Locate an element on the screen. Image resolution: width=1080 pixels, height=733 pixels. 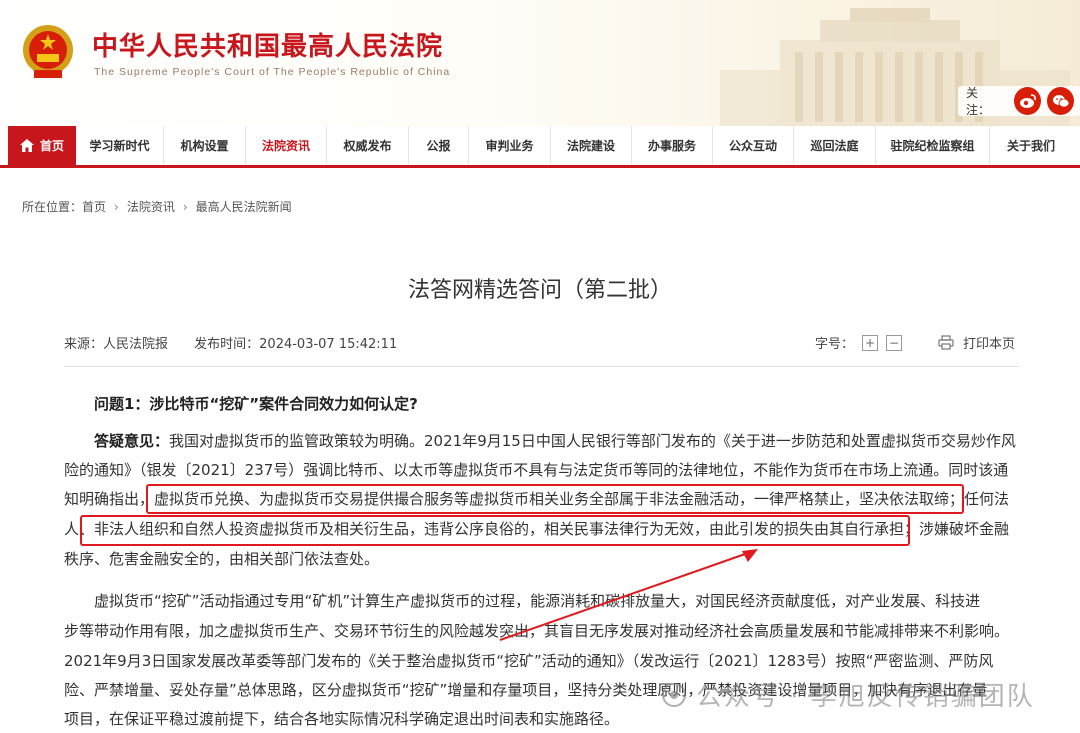
breadcrumb-court-news: 最高人民法院新闻 is located at coordinates (244, 206).